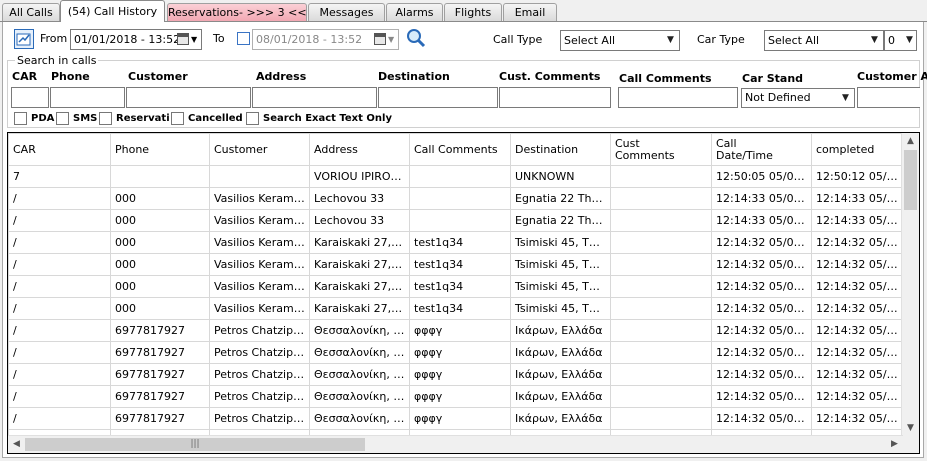 The image size is (927, 461). Describe the element at coordinates (560, 374) in the screenshot. I see `table-cell: Ικάρων, Ελλάδα` at that location.